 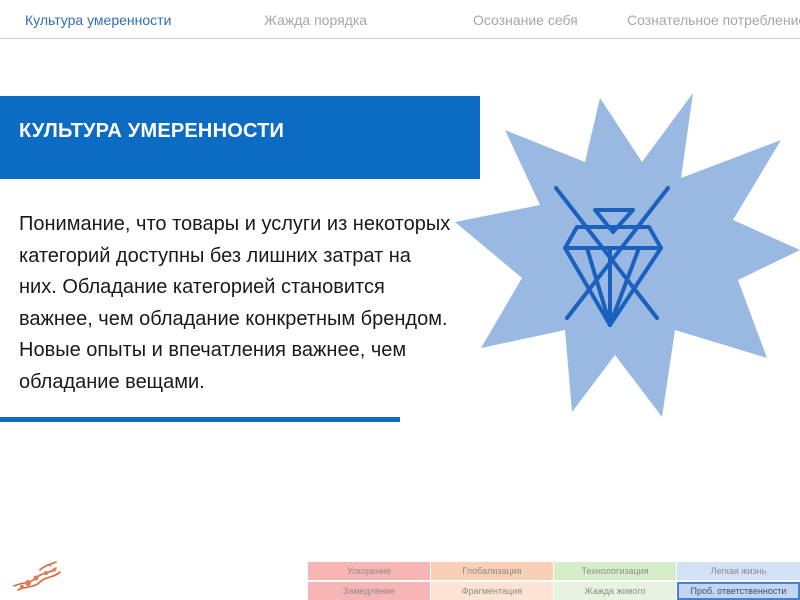 I want to click on description-line: обладание вещами., so click(x=112, y=381).